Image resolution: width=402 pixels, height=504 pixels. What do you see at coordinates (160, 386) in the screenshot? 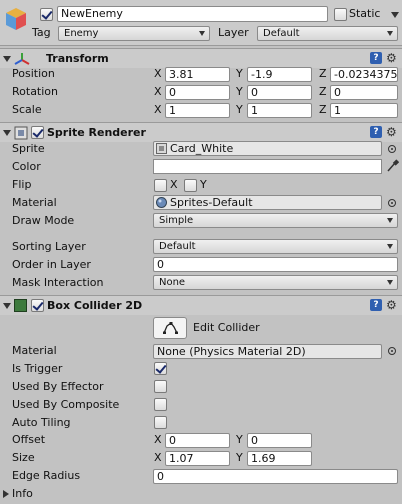
I see `used-by-effector-checkbox` at bounding box center [160, 386].